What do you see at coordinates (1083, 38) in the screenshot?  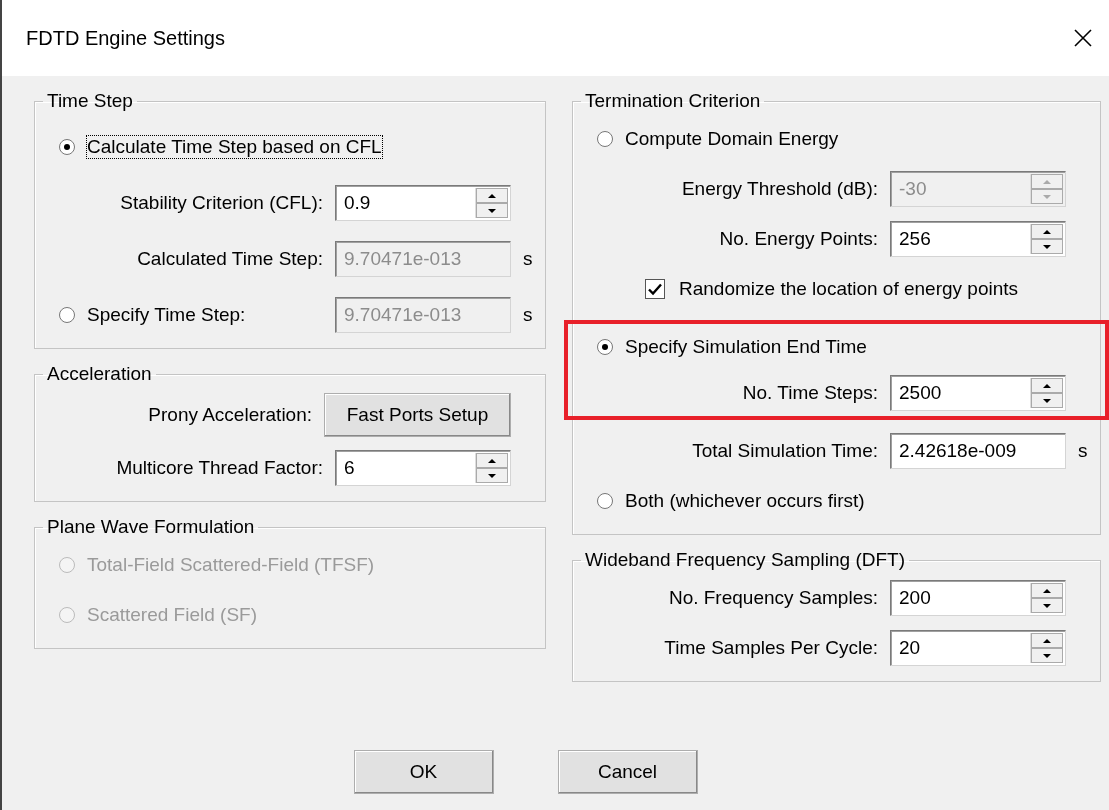 I see `close-icon` at bounding box center [1083, 38].